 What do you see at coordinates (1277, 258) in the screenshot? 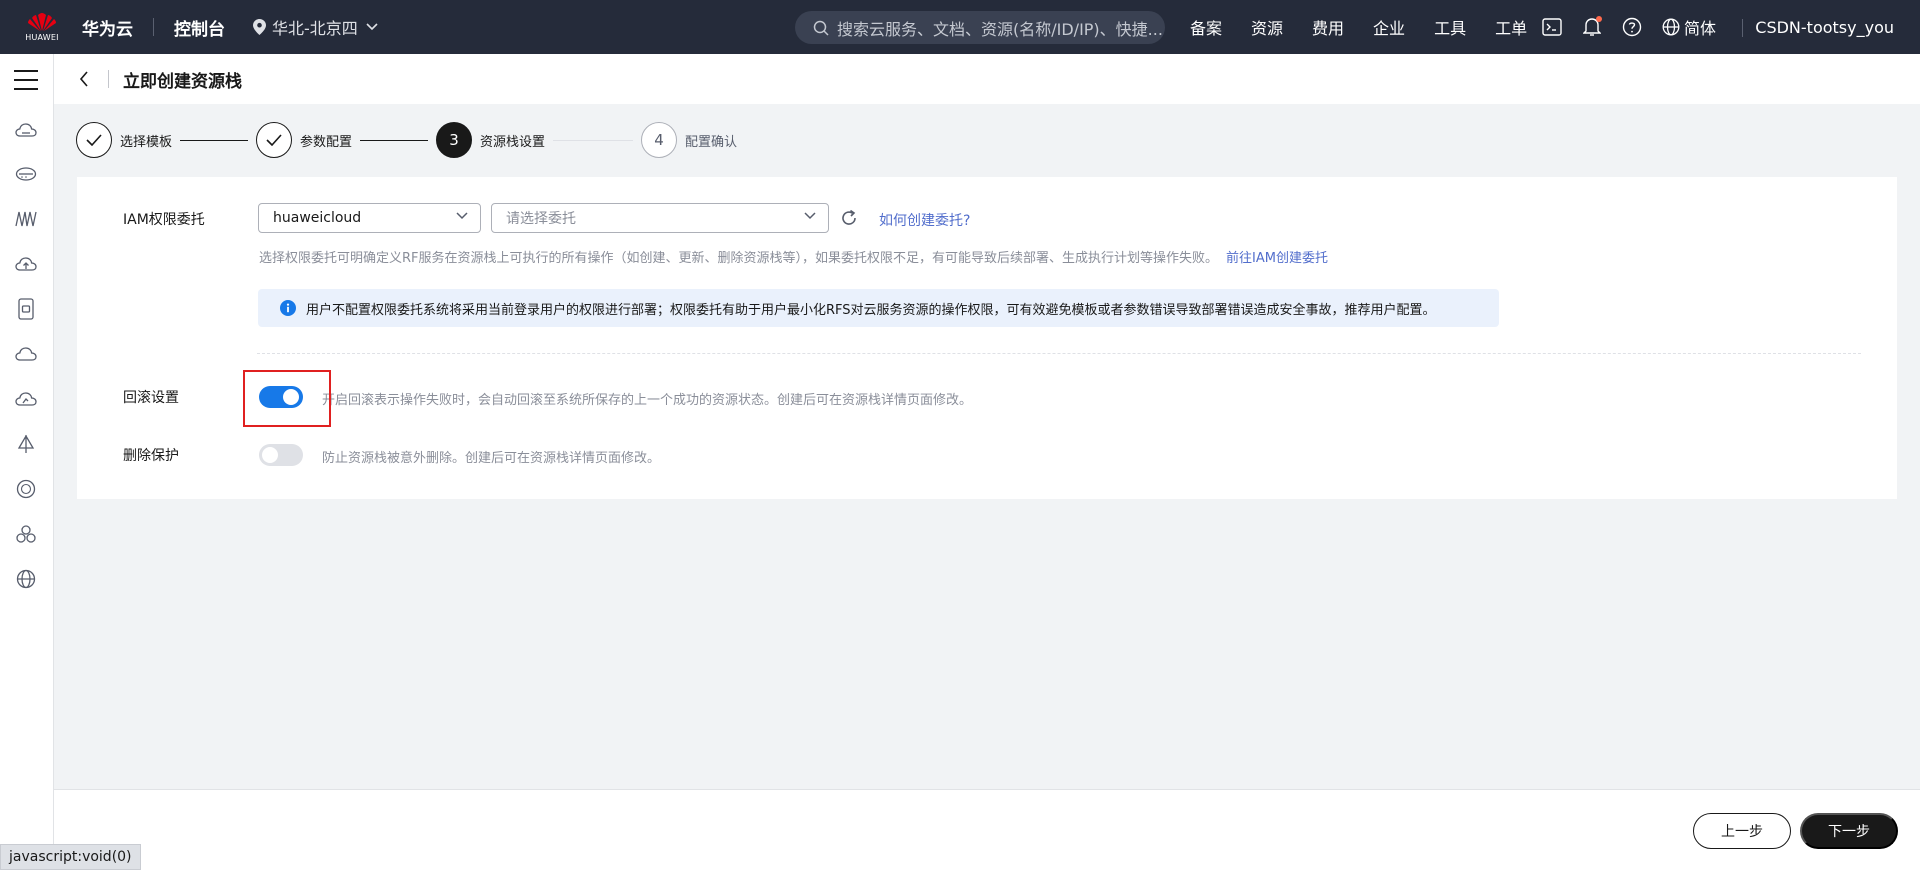
I see `go-to-iam-link: 前往IAM创建委托` at bounding box center [1277, 258].